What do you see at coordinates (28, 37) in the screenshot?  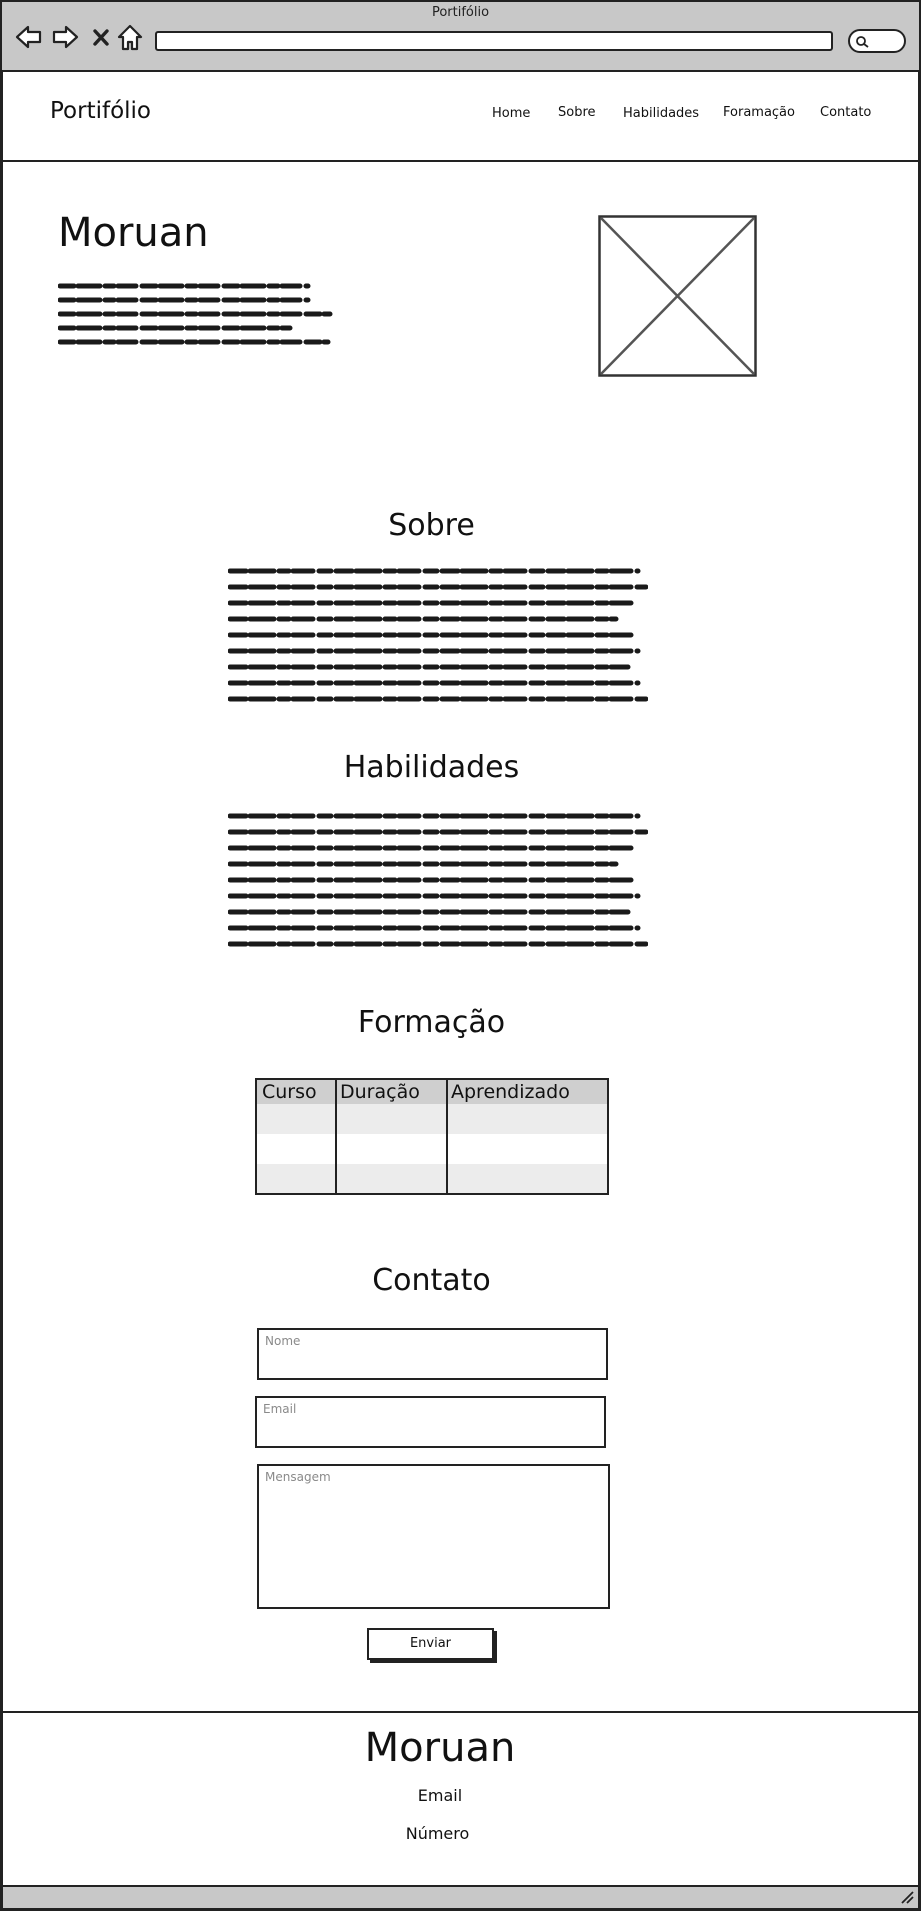 I see `back-arrow-icon` at bounding box center [28, 37].